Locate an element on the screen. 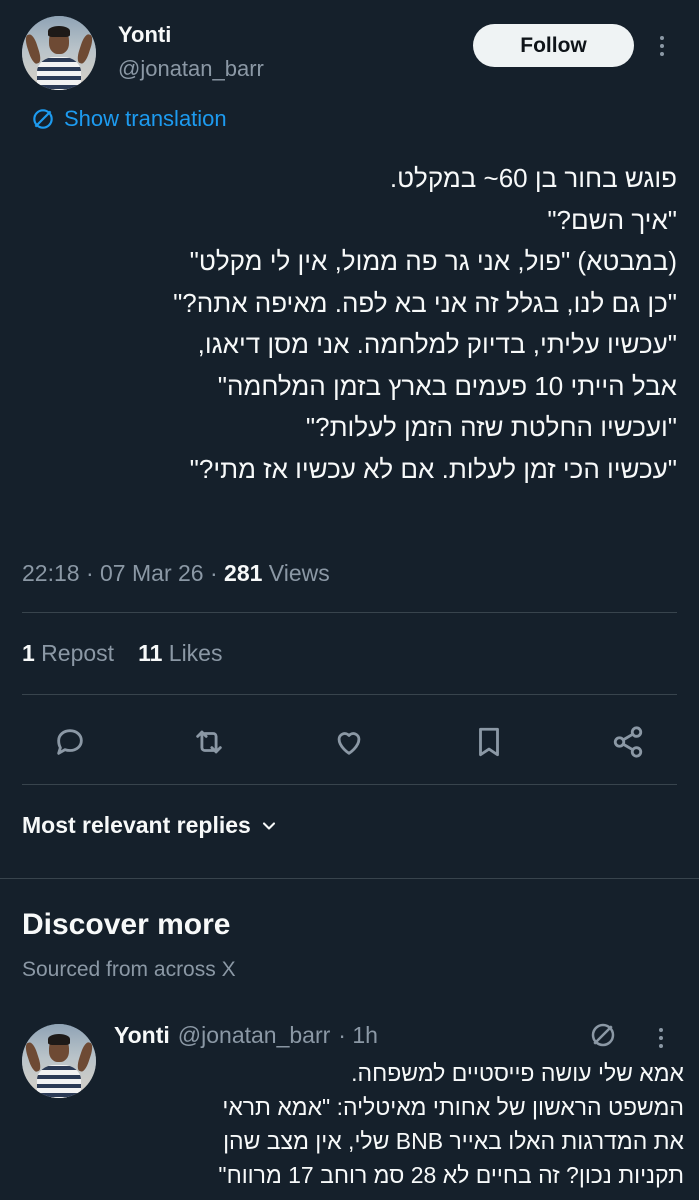  like-button is located at coordinates (349, 742).